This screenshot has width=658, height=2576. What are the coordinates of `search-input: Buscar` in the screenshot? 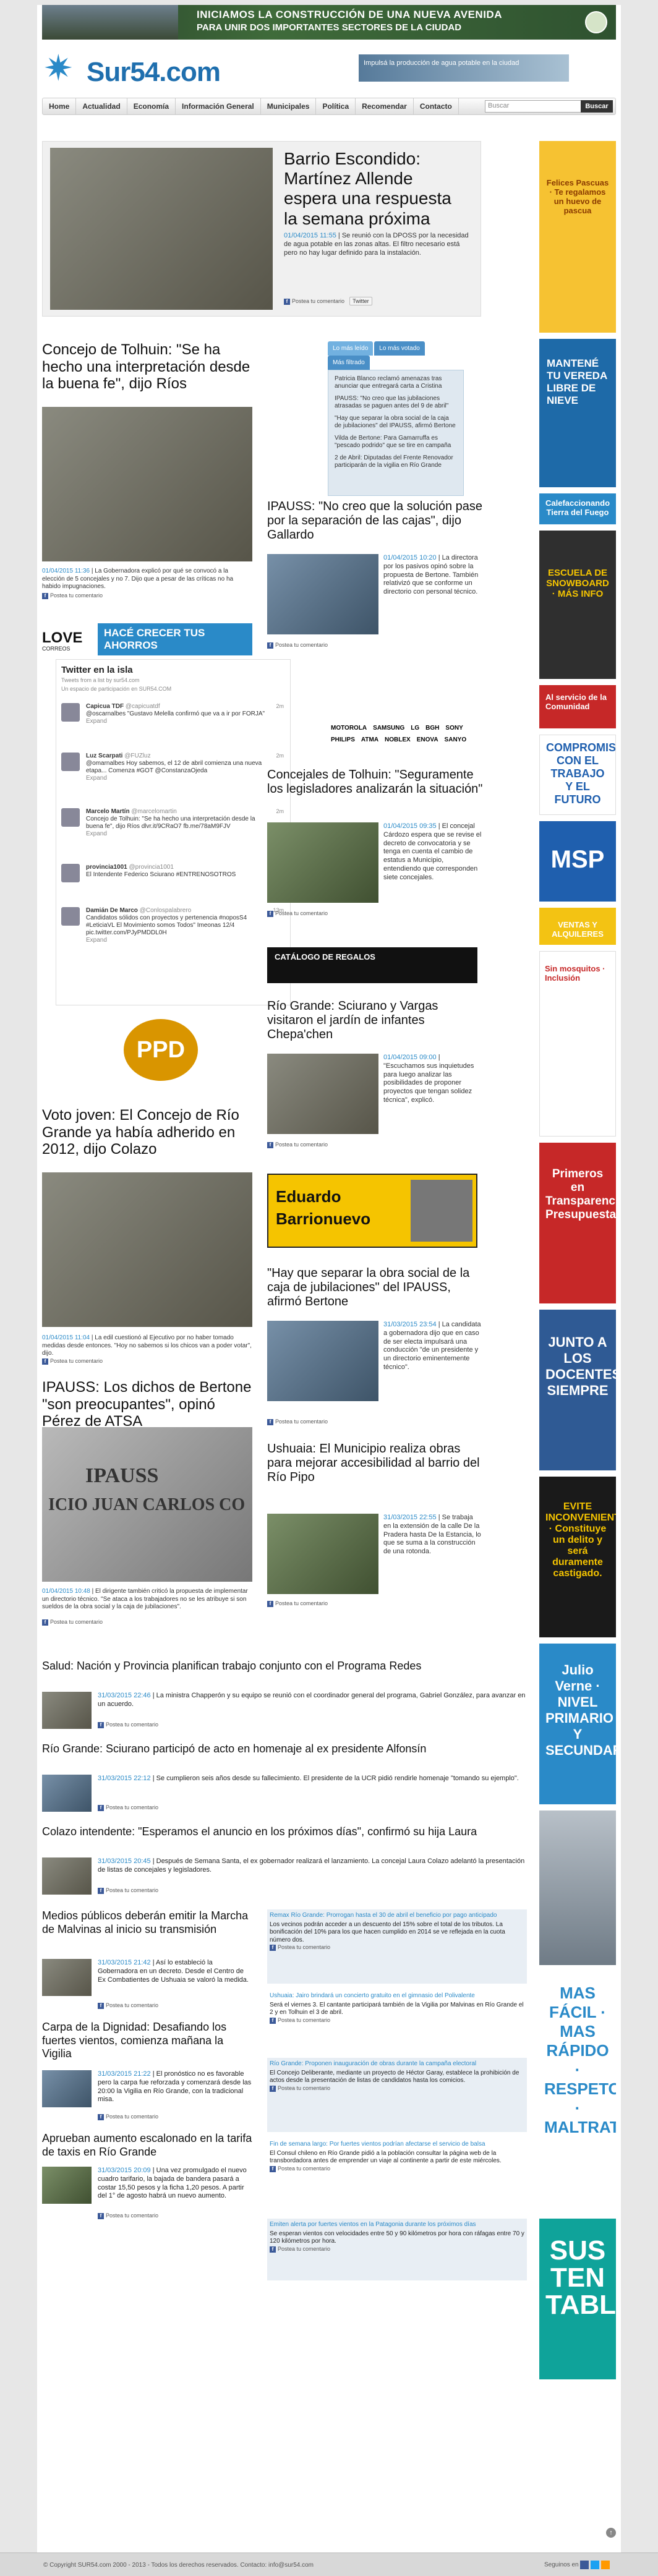 It's located at (534, 106).